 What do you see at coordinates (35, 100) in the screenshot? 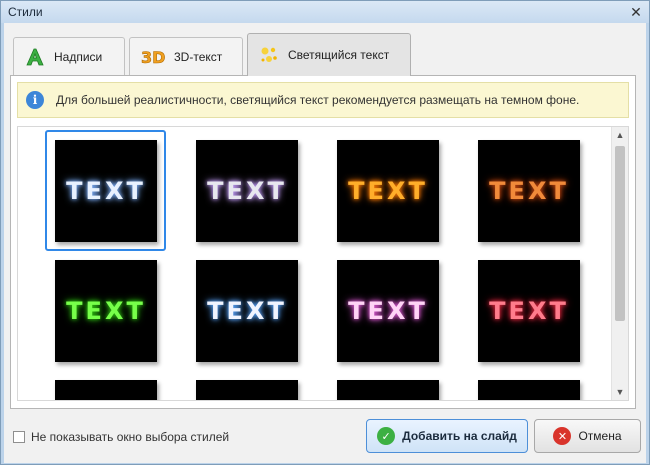
I see `info-icon: i` at bounding box center [35, 100].